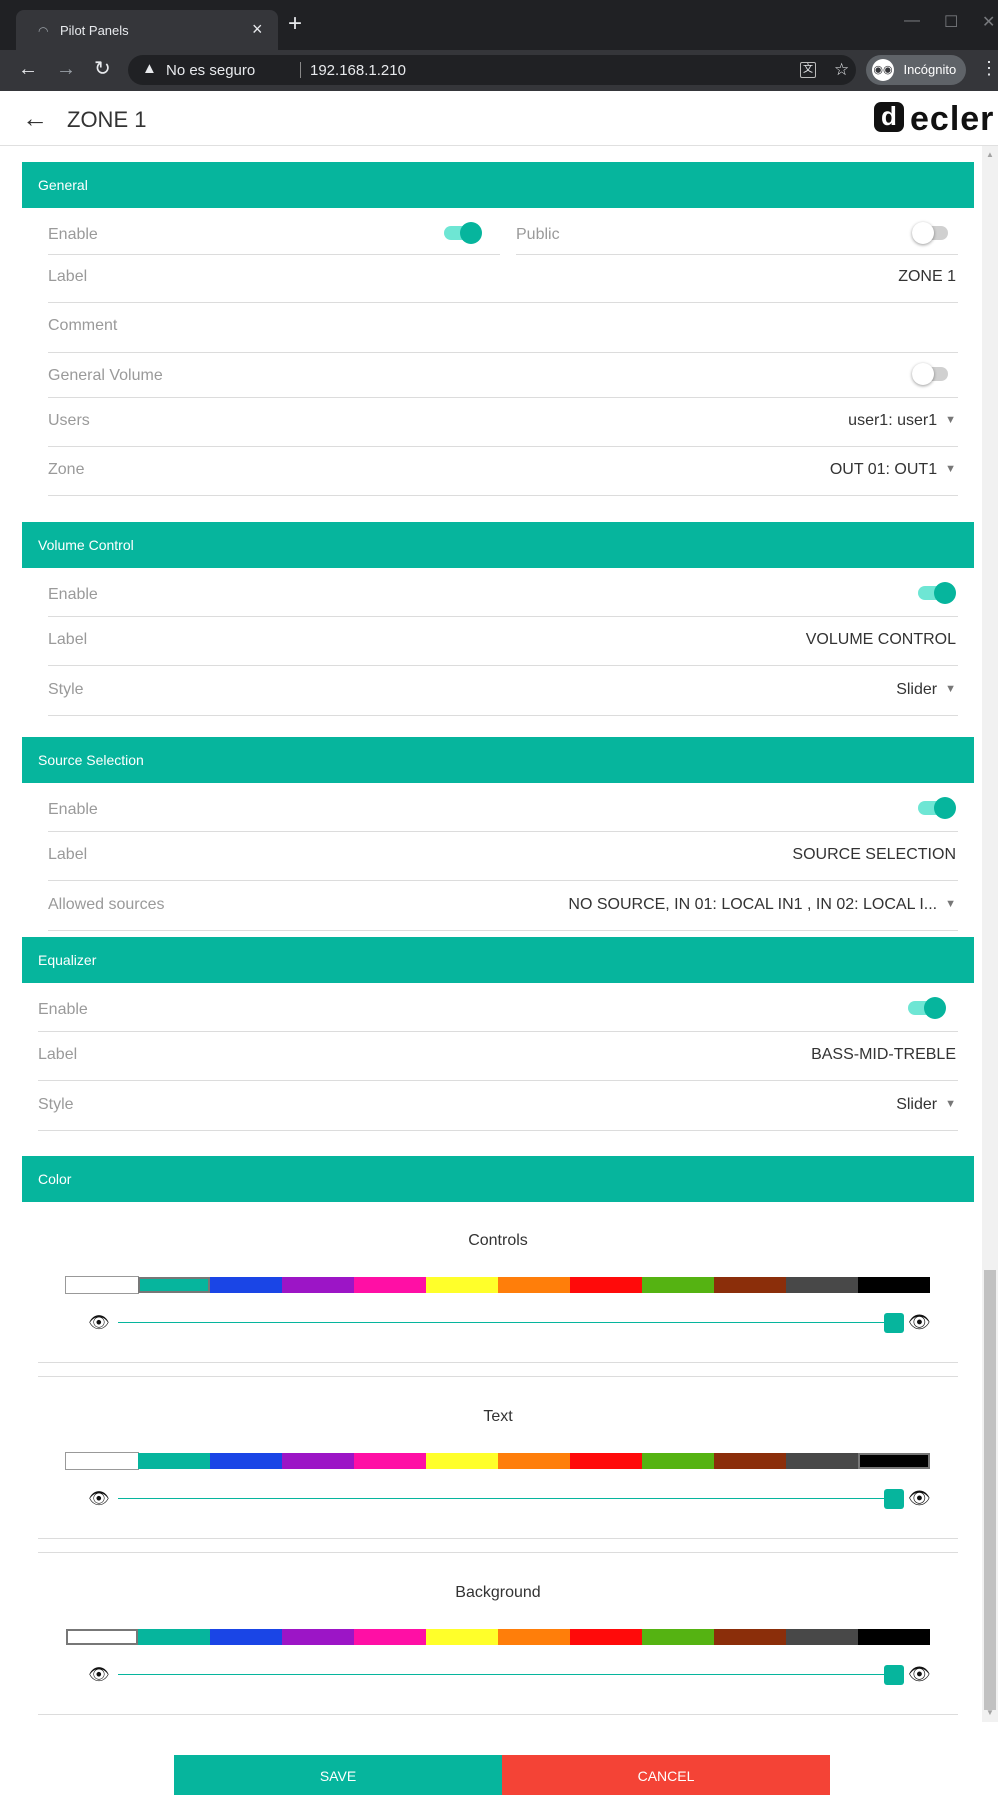 The height and width of the screenshot is (1800, 998). What do you see at coordinates (990, 154) in the screenshot?
I see `scroll-up-icon: ▲` at bounding box center [990, 154].